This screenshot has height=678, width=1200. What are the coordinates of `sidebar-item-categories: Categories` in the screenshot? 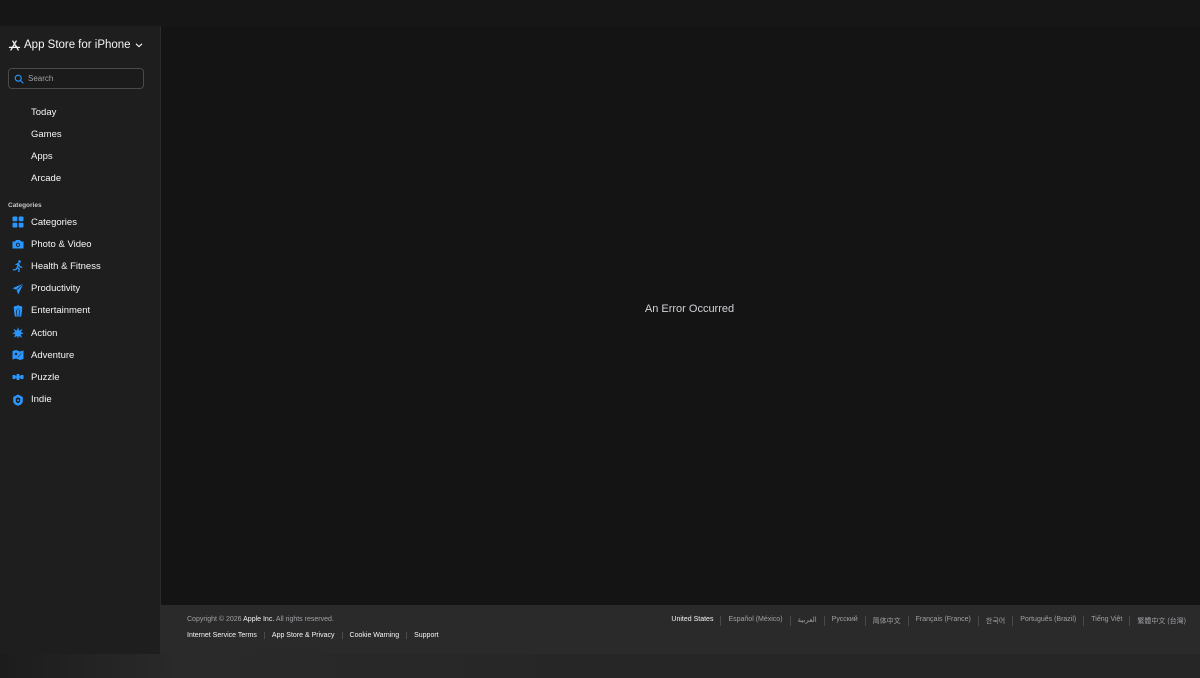 It's located at (80, 222).